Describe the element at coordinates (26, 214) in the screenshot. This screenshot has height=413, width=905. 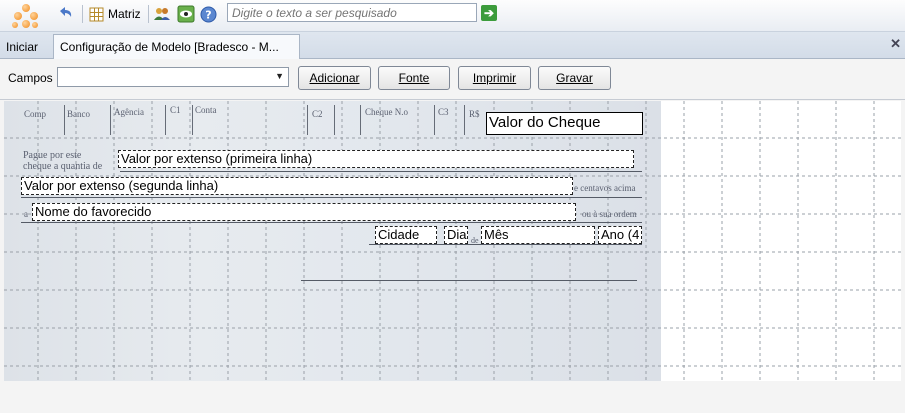
I see `printed-a: a` at that location.